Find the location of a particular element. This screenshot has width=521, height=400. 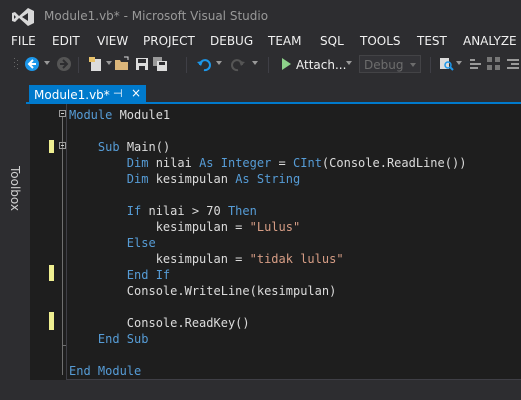

decrease-indent-icon is located at coordinates (513, 64).